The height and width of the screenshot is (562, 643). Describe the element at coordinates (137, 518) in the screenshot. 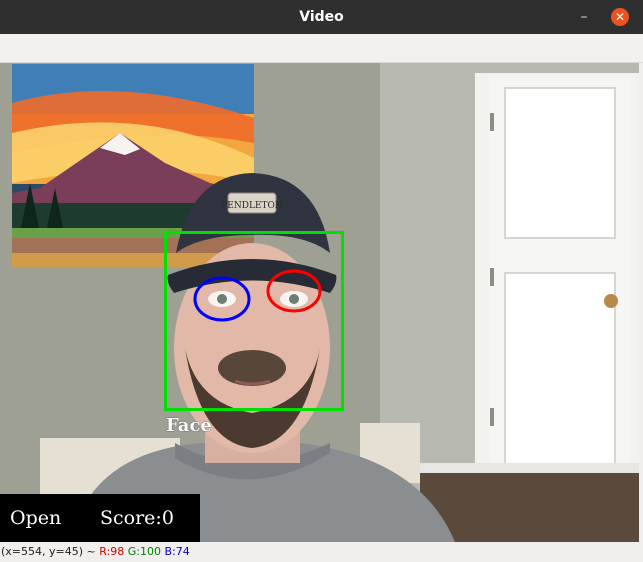

I see `score-label: Score:0` at that location.